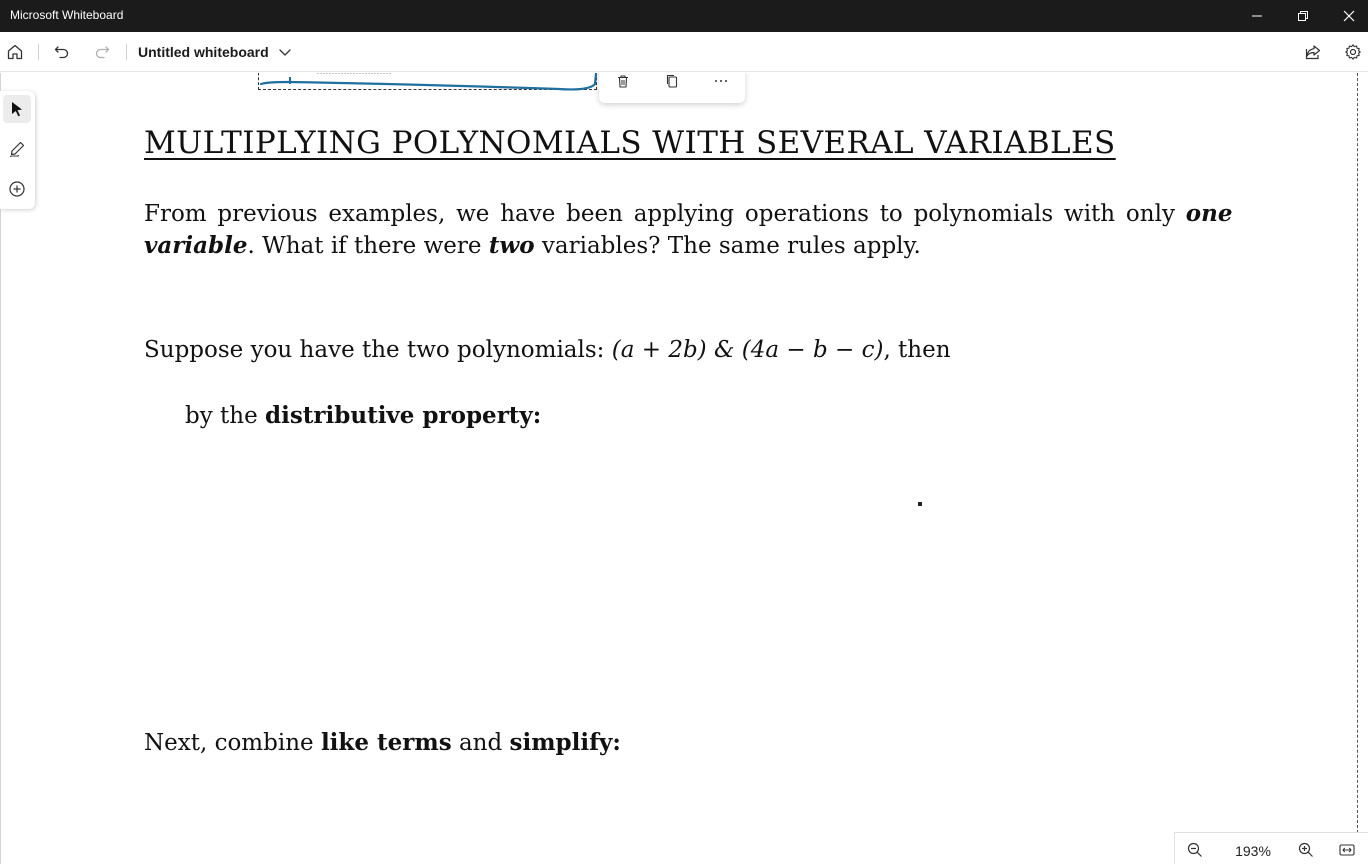 The width and height of the screenshot is (1368, 864). What do you see at coordinates (511, 245) in the screenshot?
I see `emphasis-two: two` at bounding box center [511, 245].